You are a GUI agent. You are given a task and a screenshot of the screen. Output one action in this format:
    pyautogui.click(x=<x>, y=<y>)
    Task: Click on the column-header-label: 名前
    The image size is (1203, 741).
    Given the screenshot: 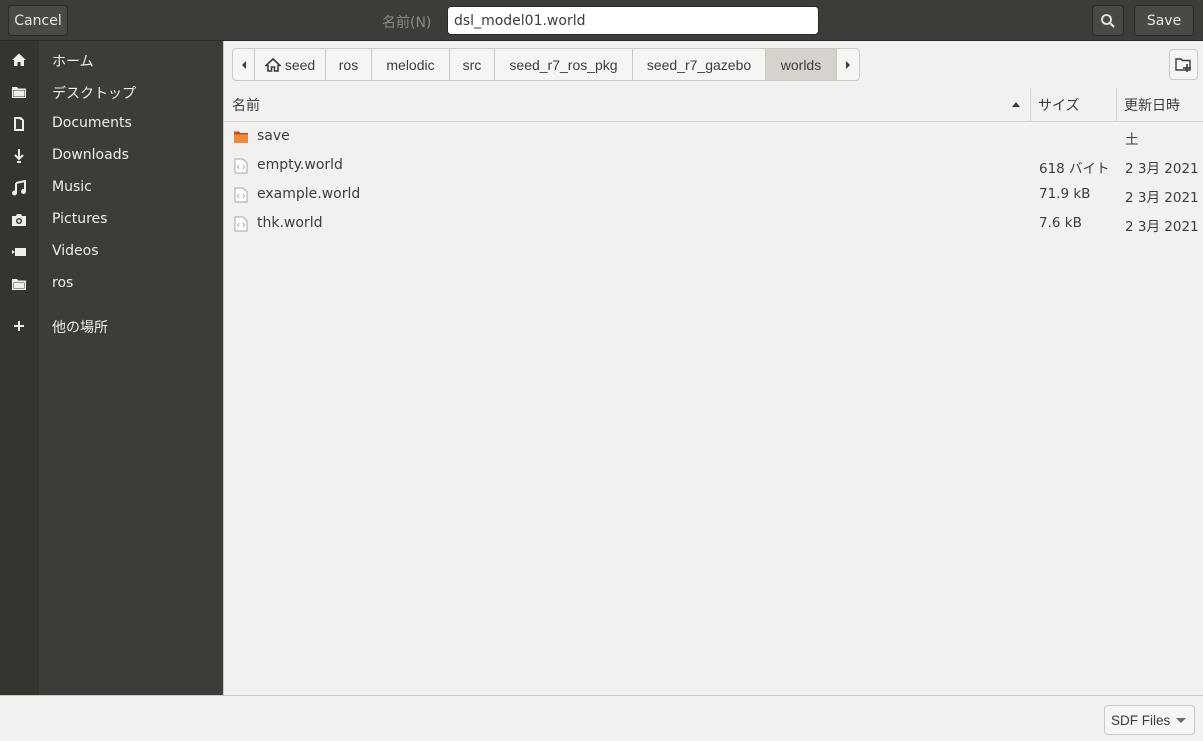 What is the action you would take?
    pyautogui.click(x=246, y=106)
    